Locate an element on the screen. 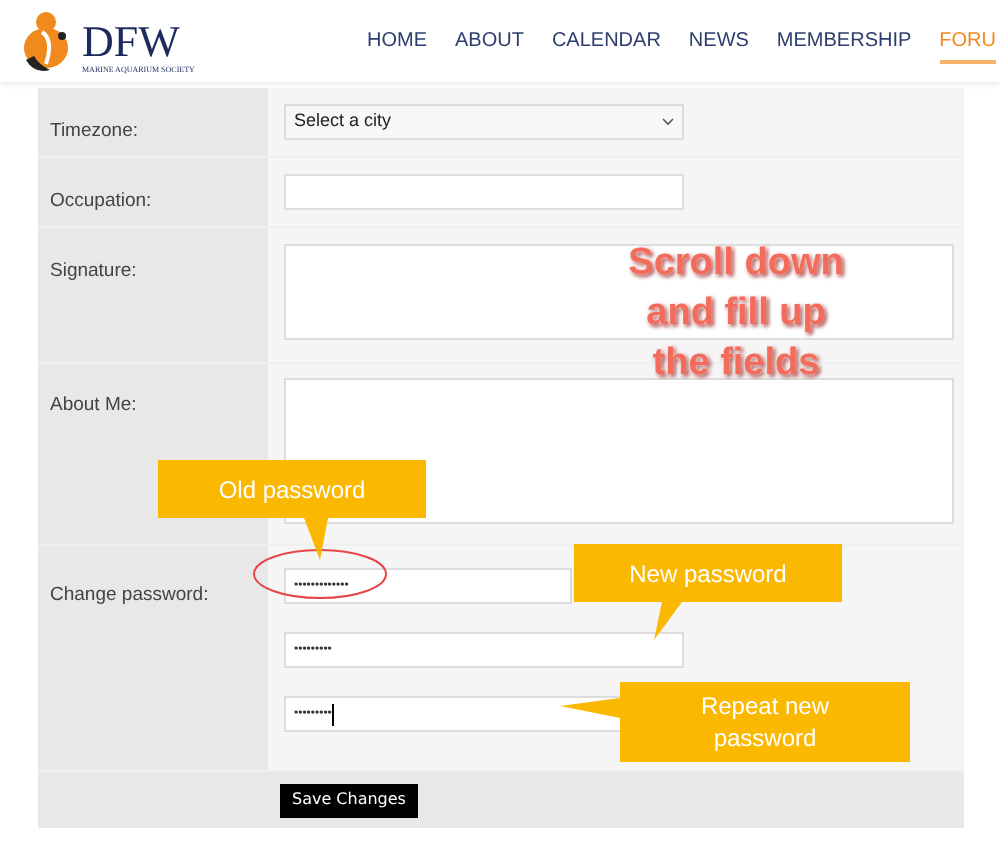 Image resolution: width=1000 pixels, height=852 pixels. annotation-text: and fill up is located at coordinates (736, 314).